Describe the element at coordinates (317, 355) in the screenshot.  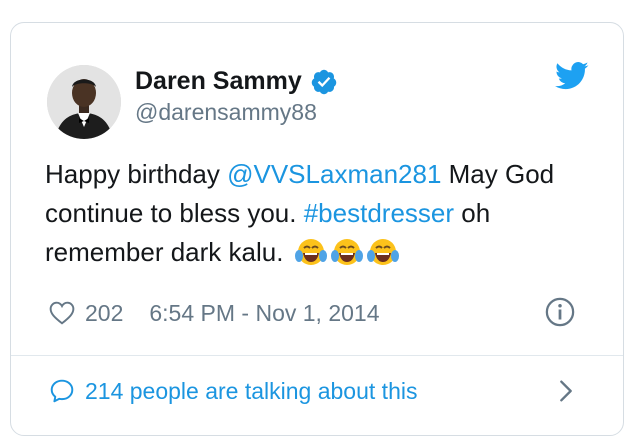
I see `divider` at that location.